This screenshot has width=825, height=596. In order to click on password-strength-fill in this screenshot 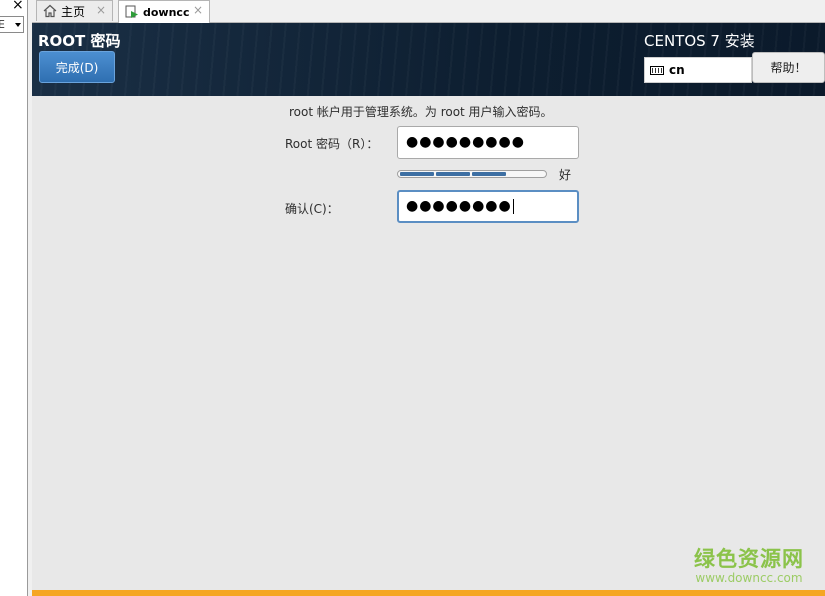, I will do `click(453, 174)`.